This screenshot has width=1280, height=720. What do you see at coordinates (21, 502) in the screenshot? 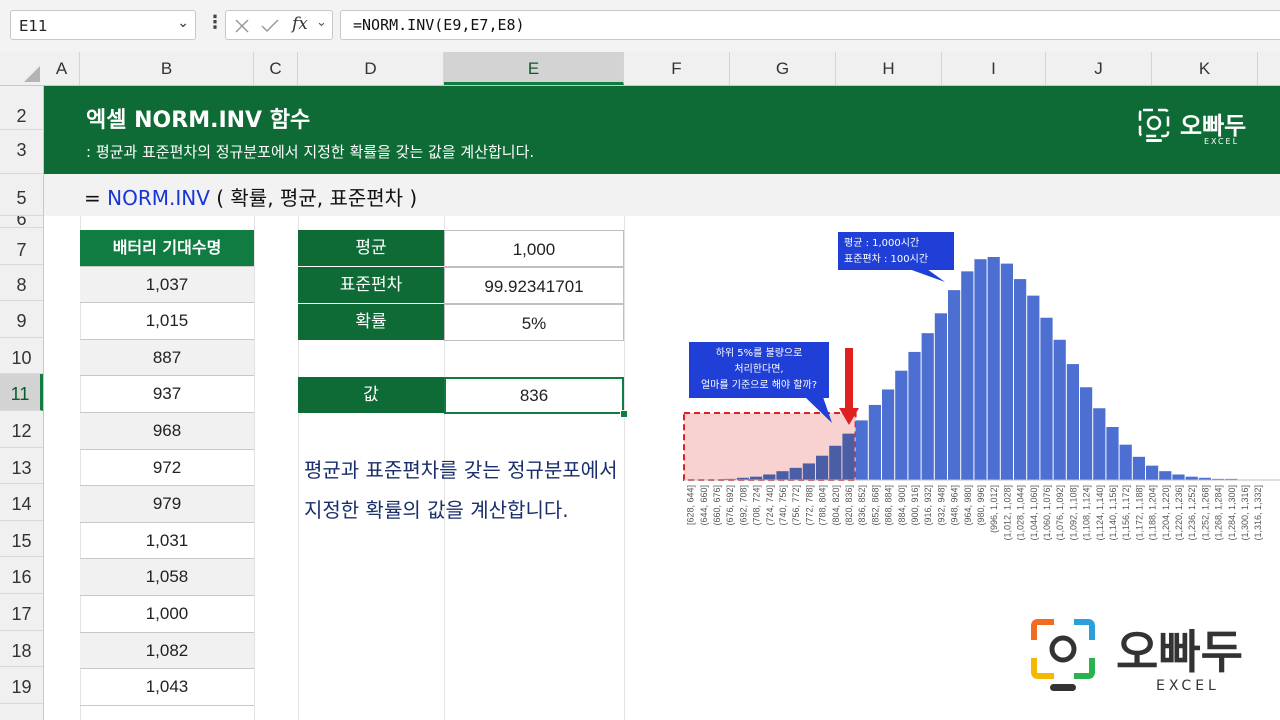
I see `row-header-14: 14` at bounding box center [21, 502].